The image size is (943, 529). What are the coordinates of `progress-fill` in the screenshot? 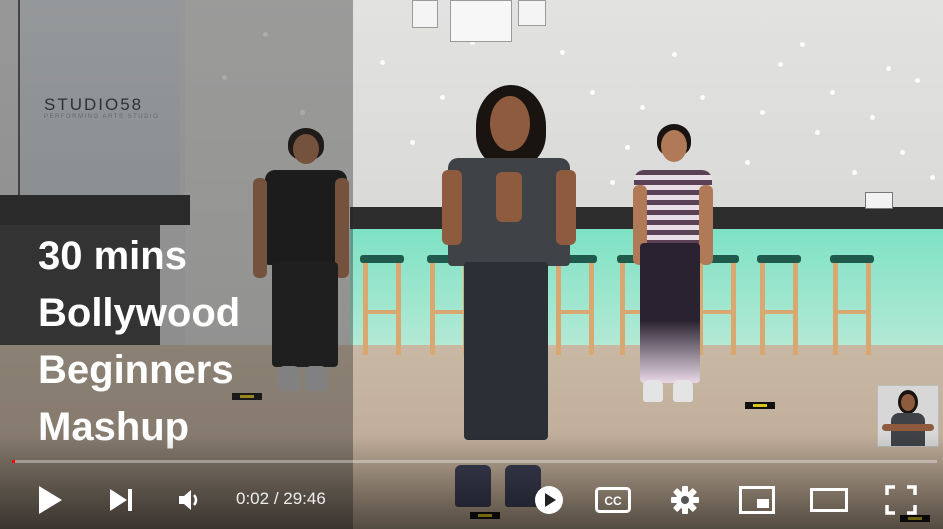 It's located at (13, 461).